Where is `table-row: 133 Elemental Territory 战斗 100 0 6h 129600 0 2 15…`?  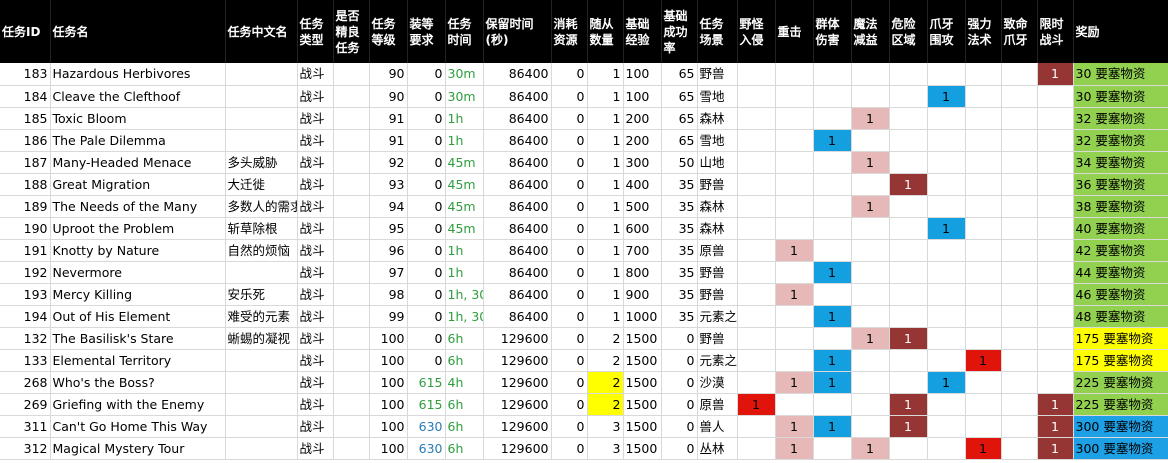 table-row: 133 Elemental Territory 战斗 100 0 6h 129600 0 2 15… is located at coordinates (584, 360).